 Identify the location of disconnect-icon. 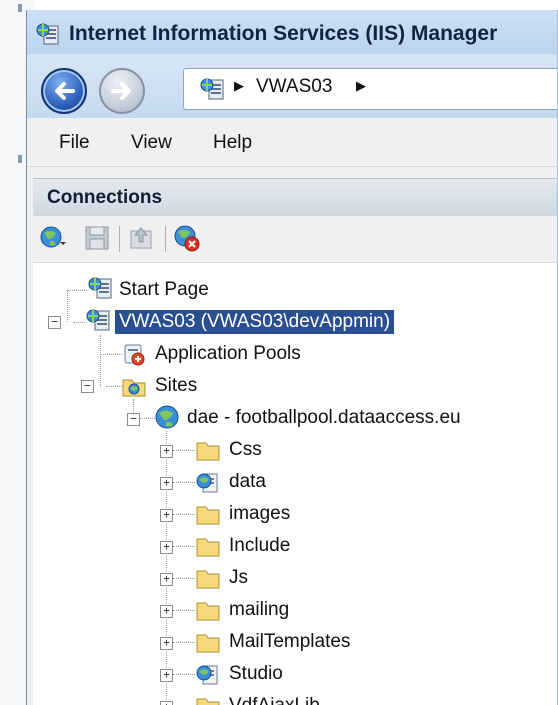
(187, 238).